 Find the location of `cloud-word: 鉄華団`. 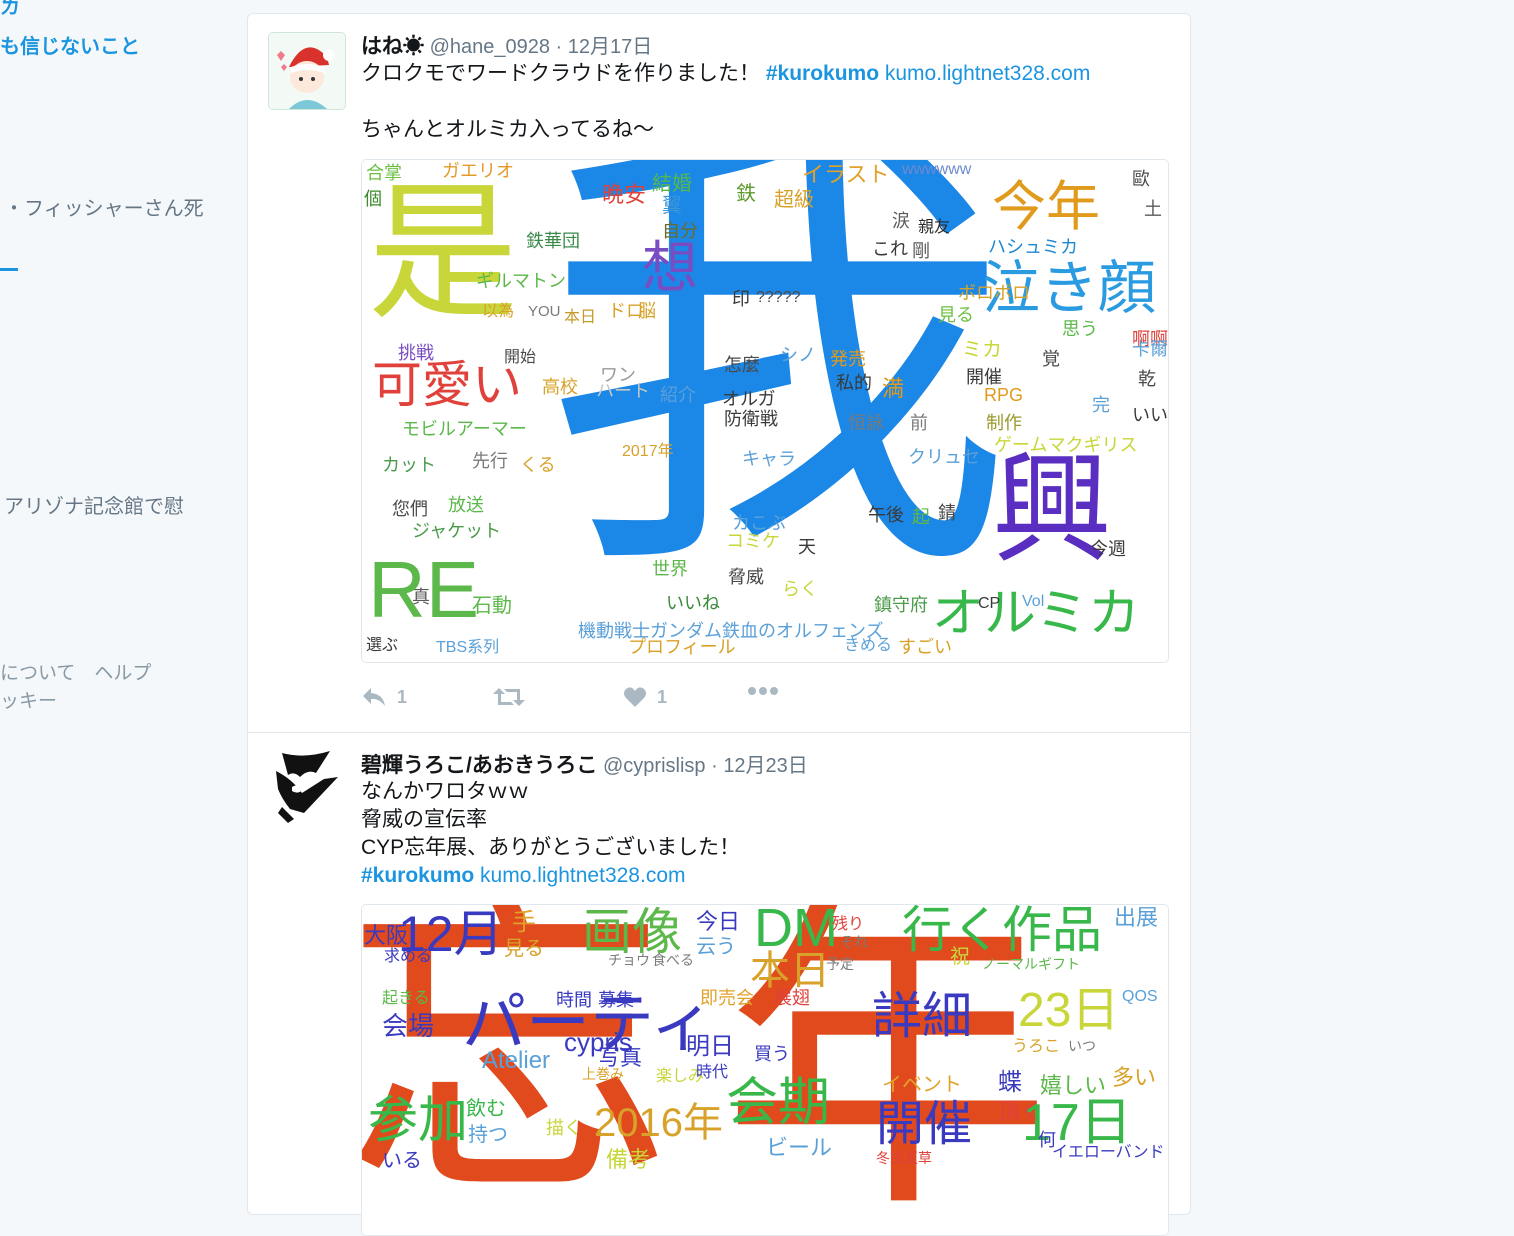

cloud-word: 鉄華団 is located at coordinates (553, 241).